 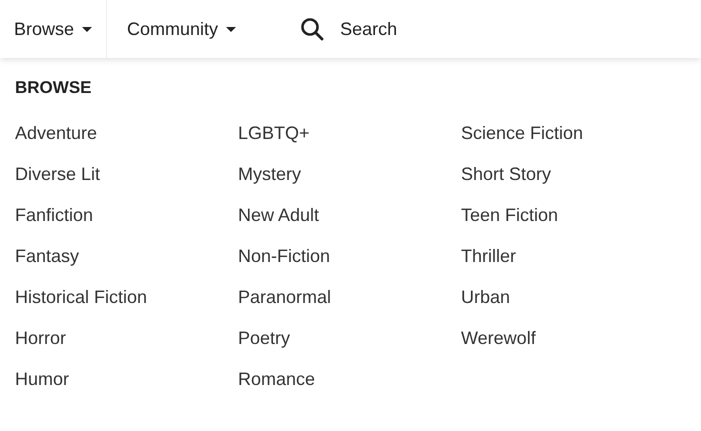 I want to click on genre-link: Poetry, so click(x=349, y=338).